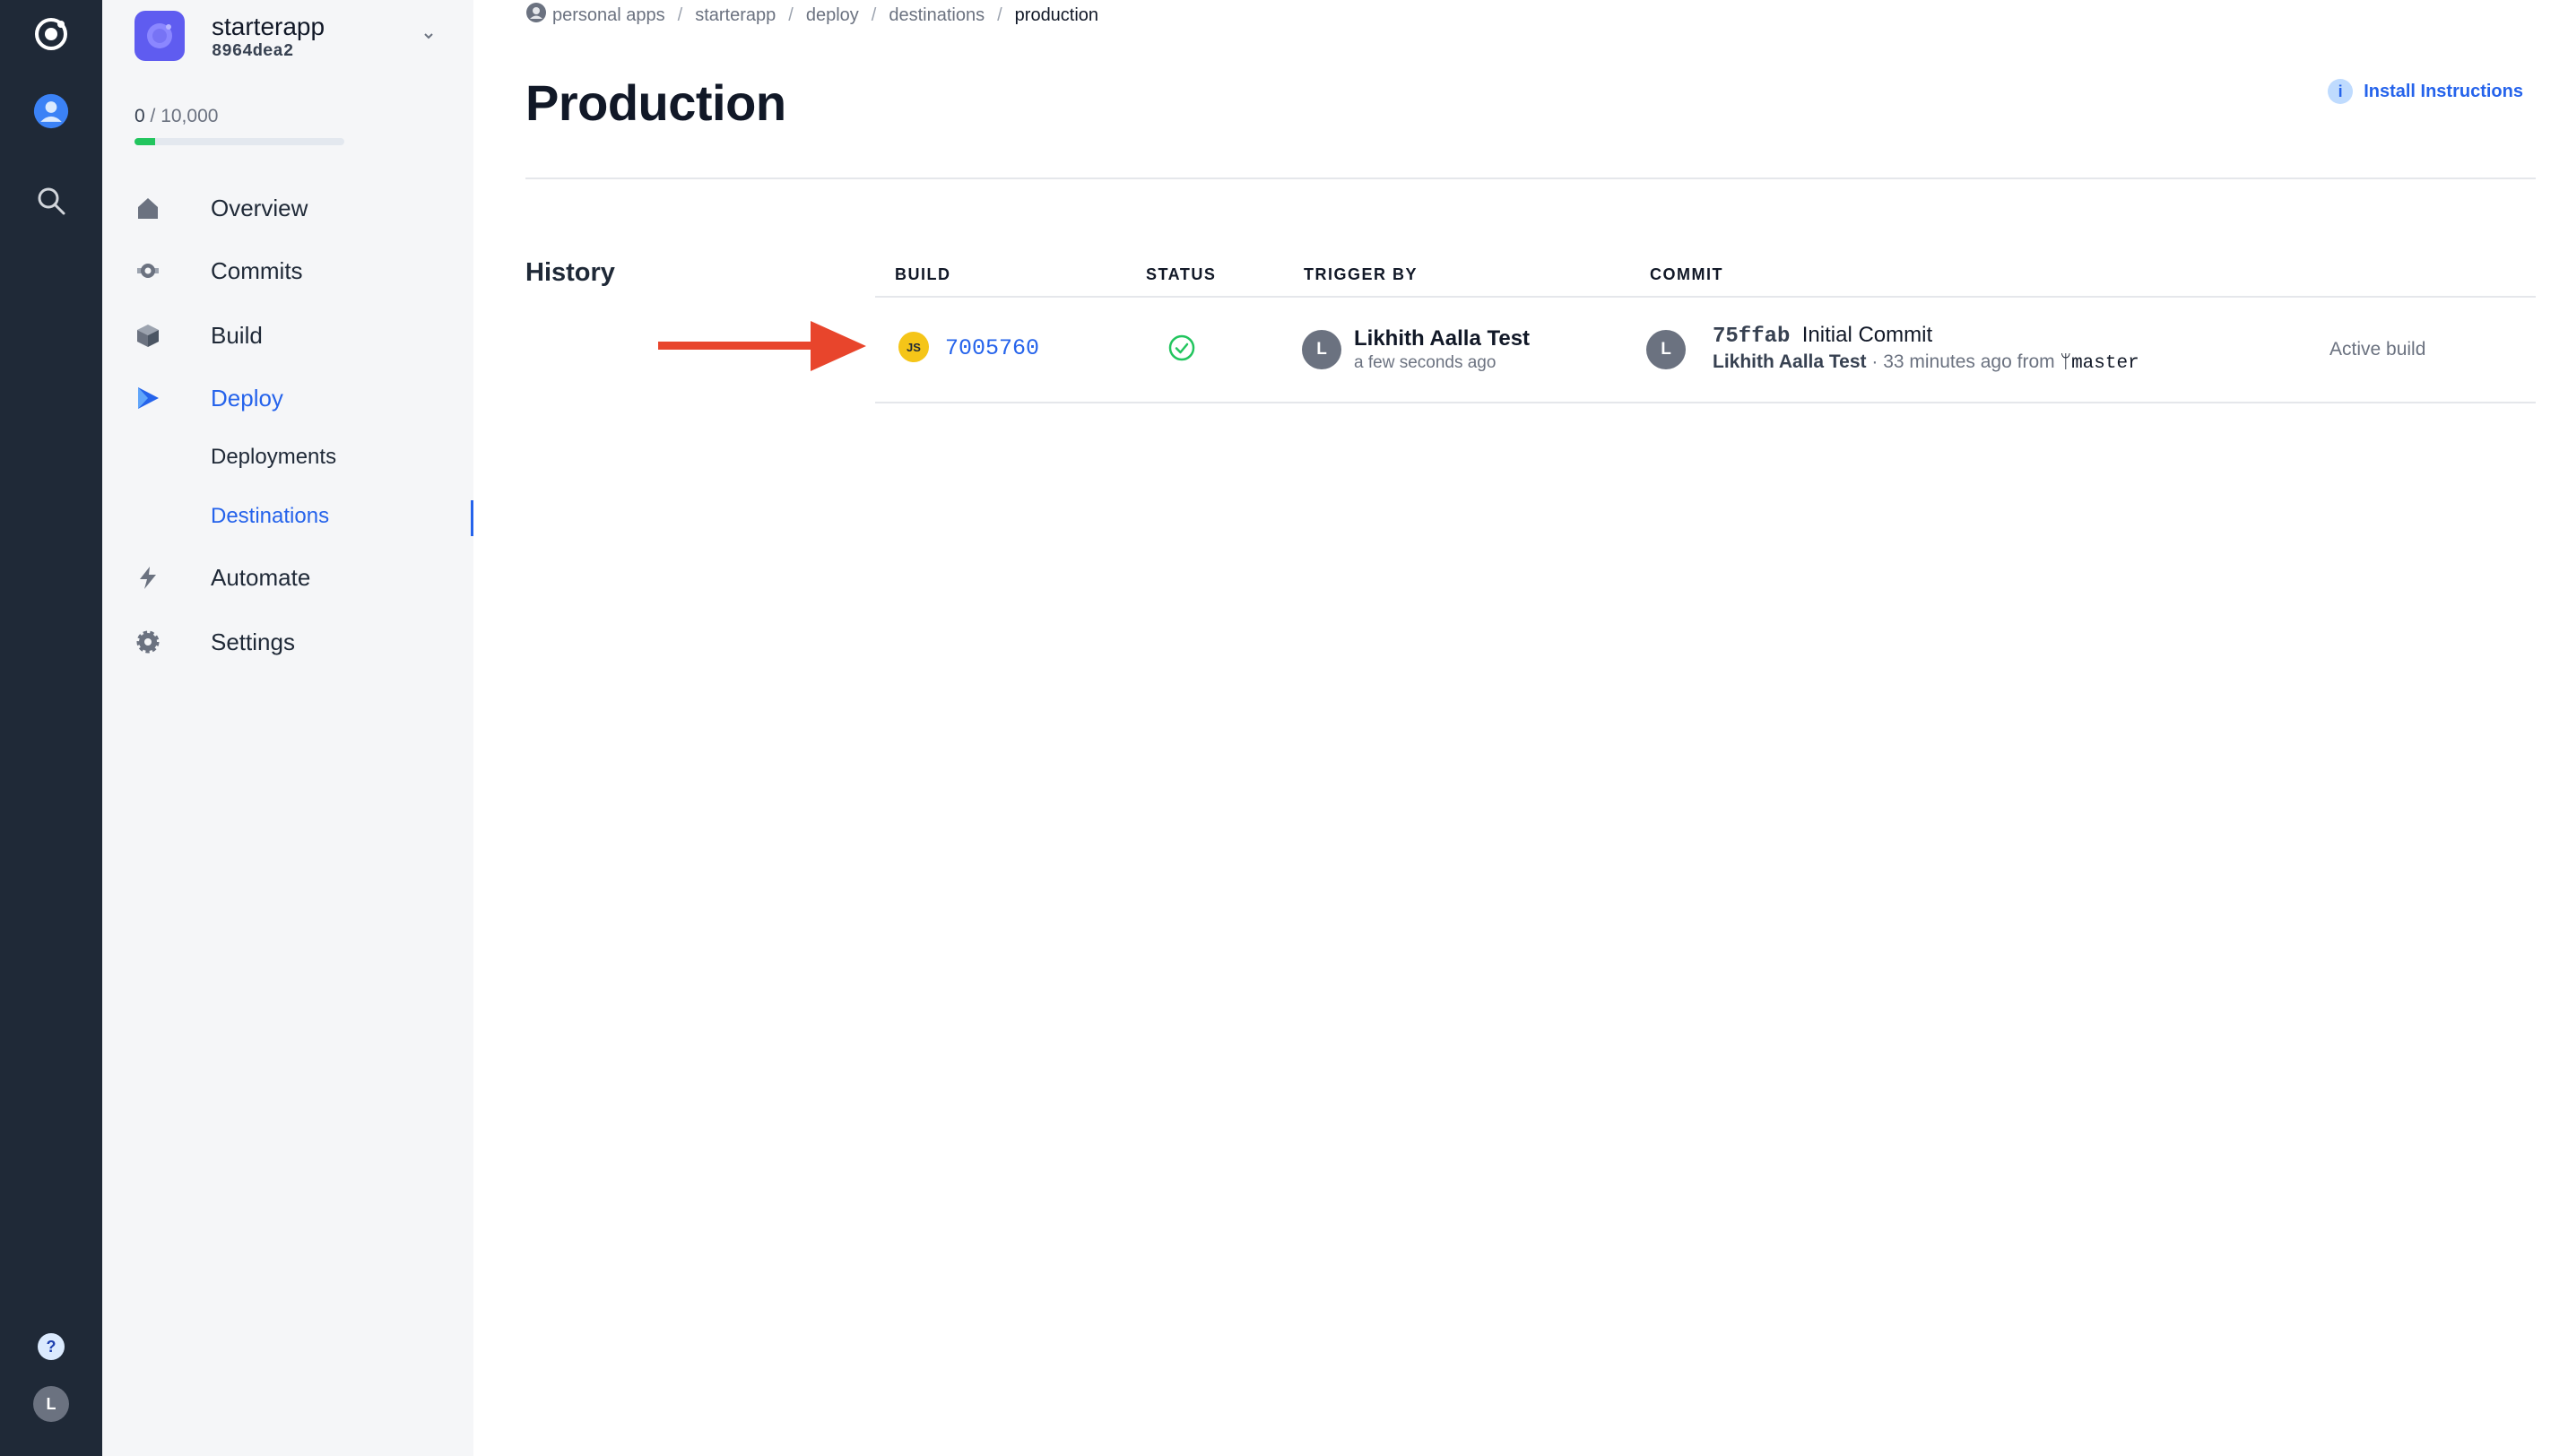 Image resolution: width=2568 pixels, height=1456 pixels. I want to click on lightning-icon, so click(147, 577).